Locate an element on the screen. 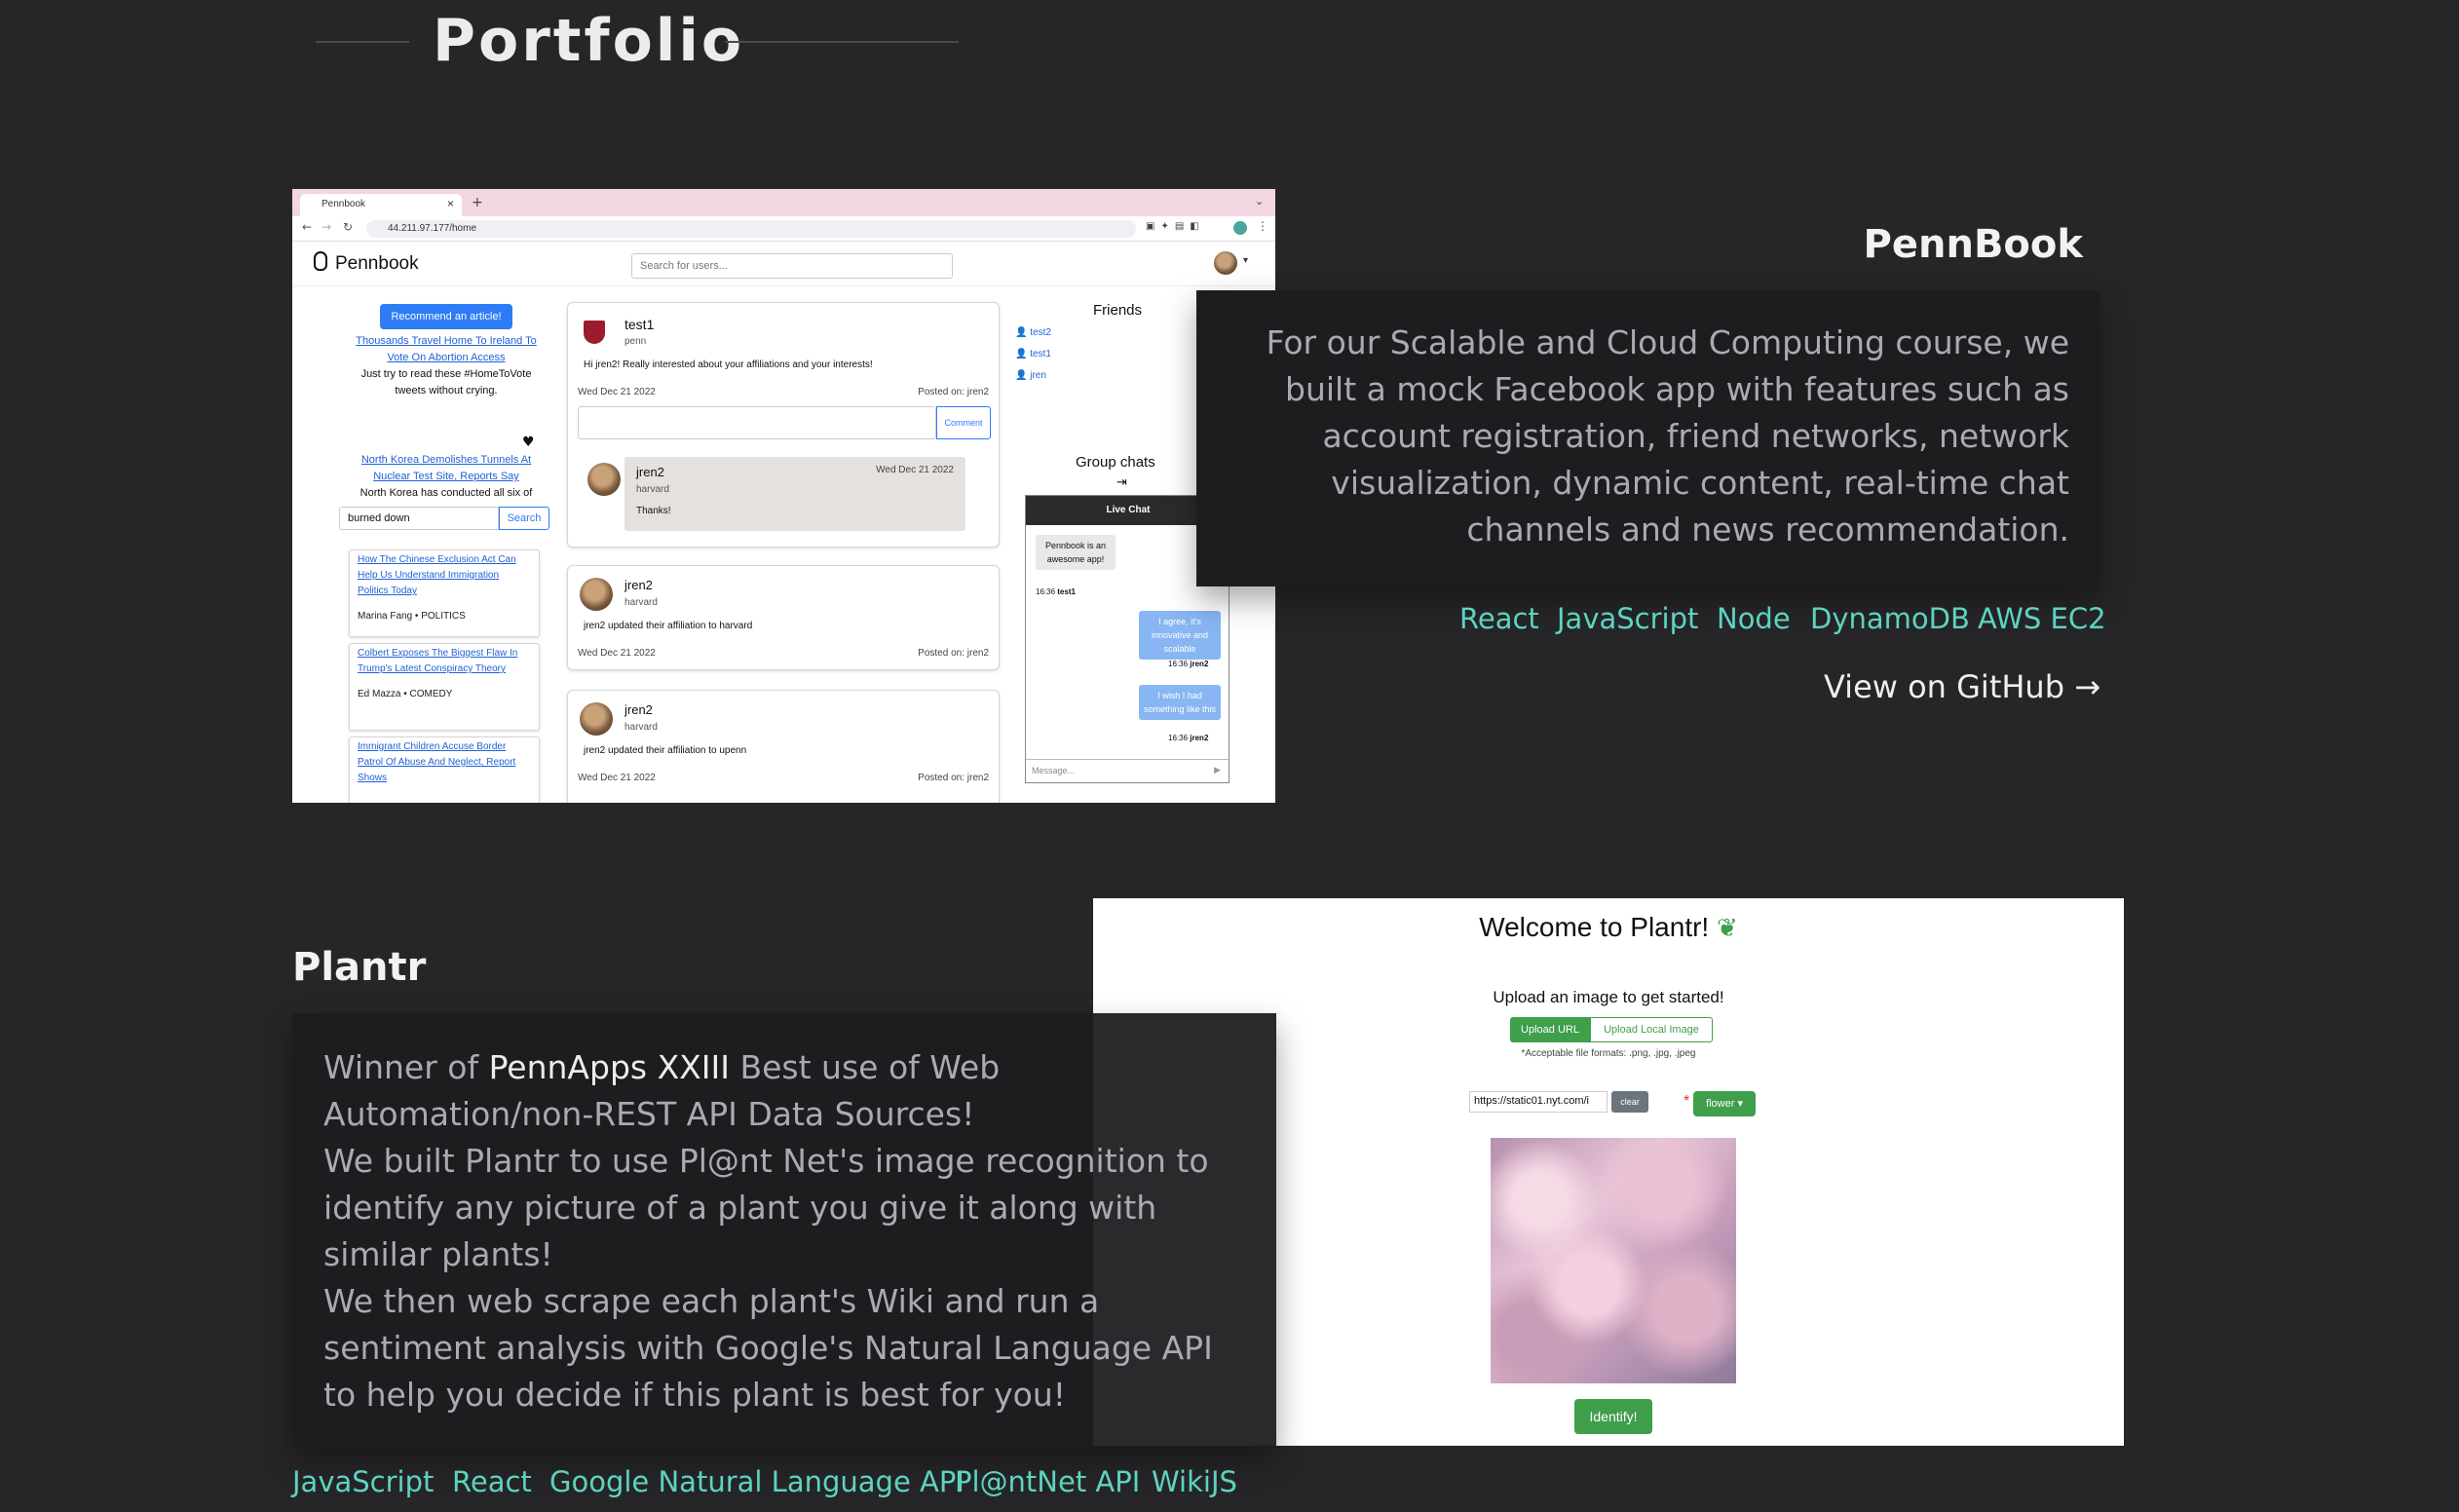 The image size is (2459, 1512). dropdown-caret-icon: ▾ is located at coordinates (1740, 1104).